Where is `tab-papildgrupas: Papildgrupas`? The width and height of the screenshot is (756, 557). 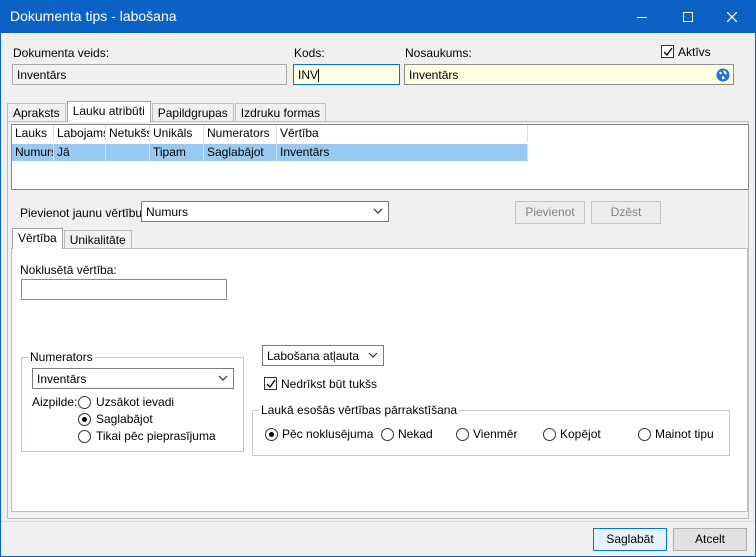
tab-papildgrupas: Papildgrupas is located at coordinates (192, 112).